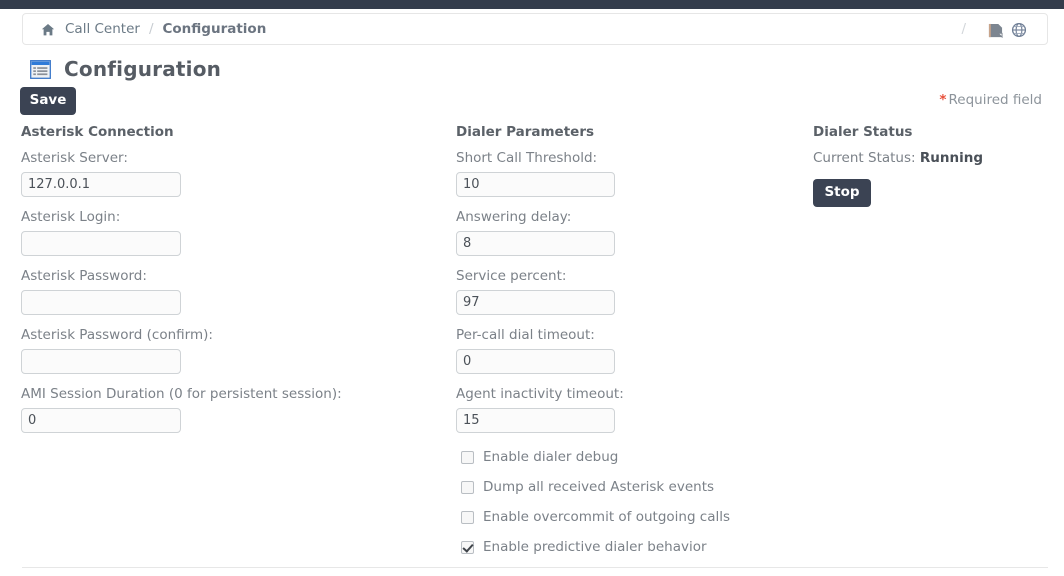  Describe the element at coordinates (467, 547) in the screenshot. I see `checkbox-enable-predictive-dialer` at that location.